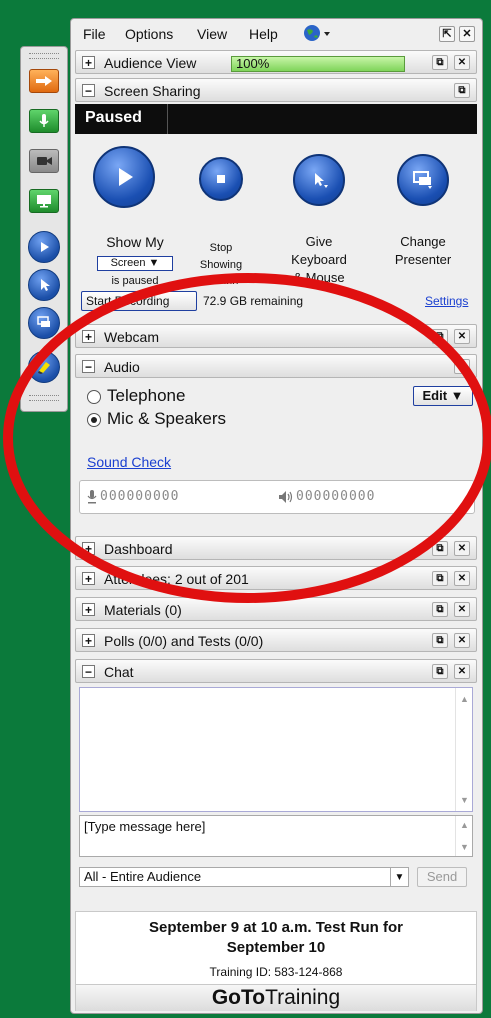 This screenshot has height=1018, width=491. Describe the element at coordinates (276, 749) in the screenshot. I see `chat-log: ▲ ▼` at that location.